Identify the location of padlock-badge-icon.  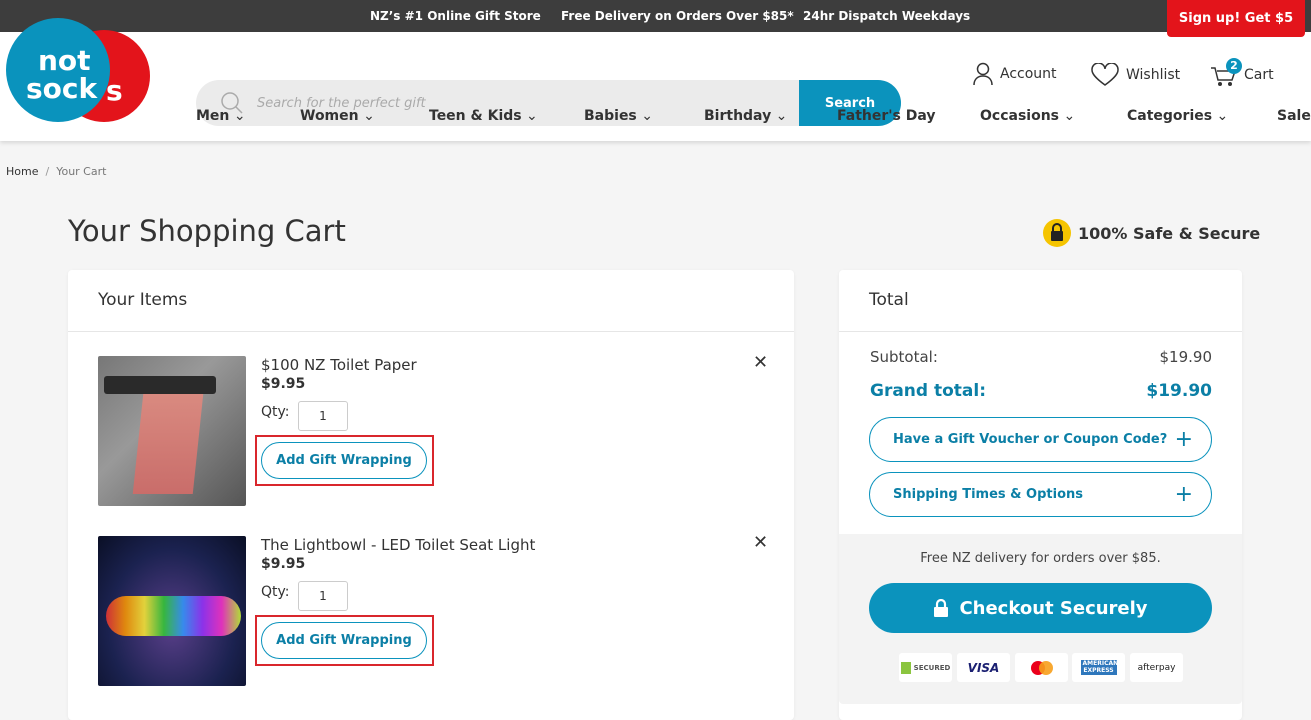
(1057, 233).